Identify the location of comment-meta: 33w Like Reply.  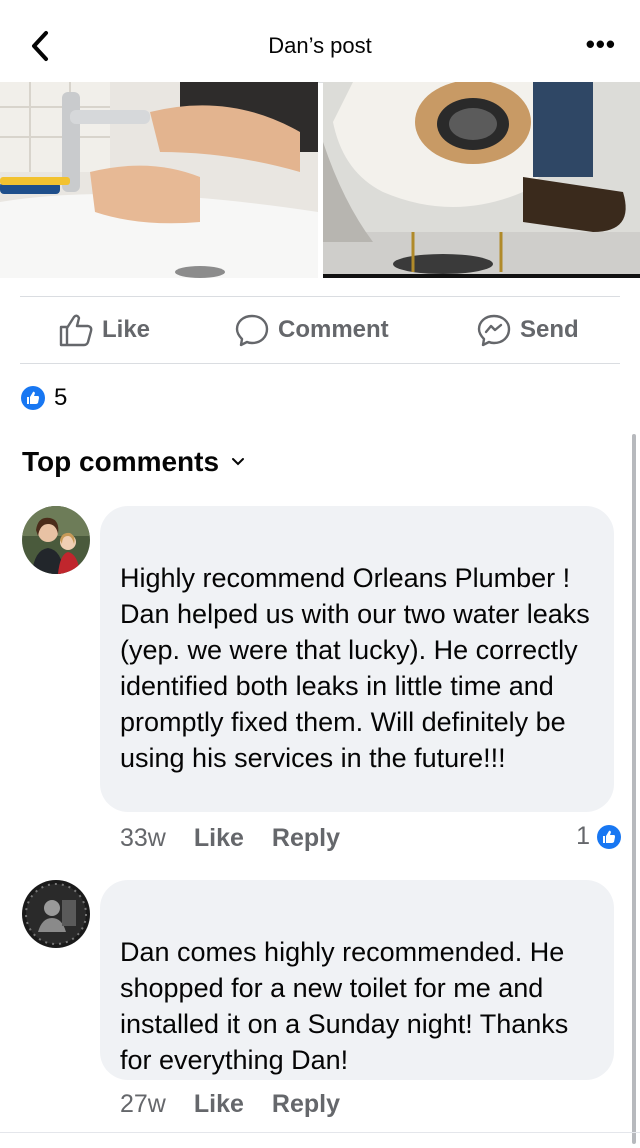
(244, 838).